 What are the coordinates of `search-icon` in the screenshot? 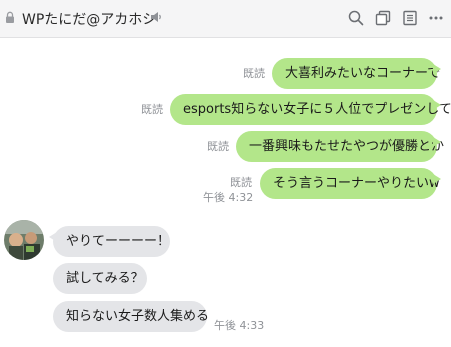 It's located at (356, 18).